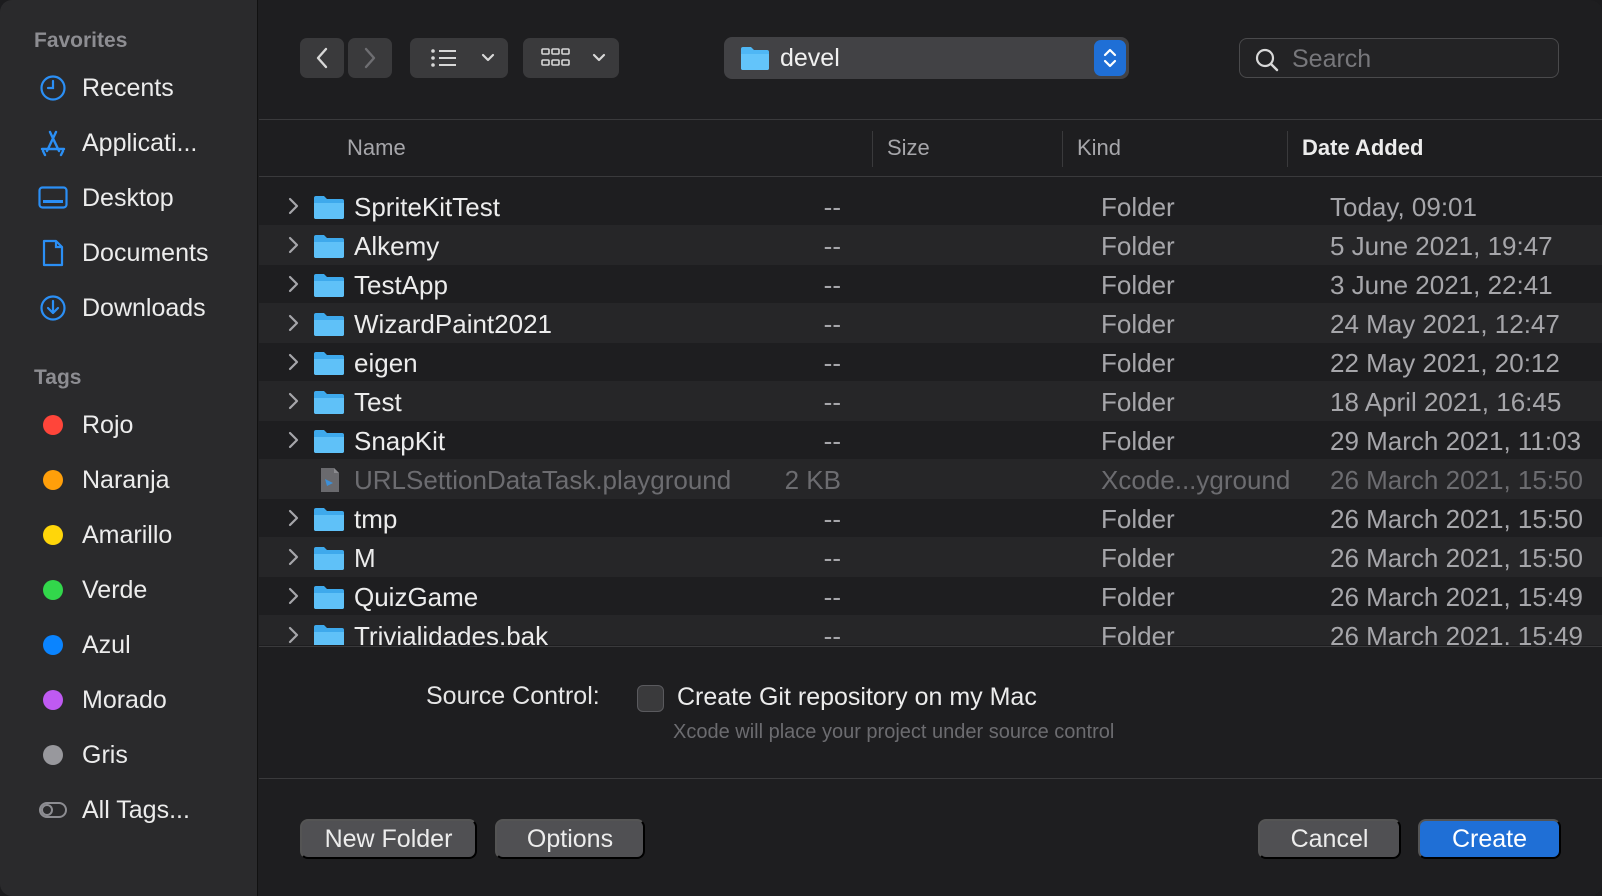 The image size is (1602, 896). Describe the element at coordinates (857, 697) in the screenshot. I see `git-repository-checkbox-label: Create Git repository on my Mac` at that location.